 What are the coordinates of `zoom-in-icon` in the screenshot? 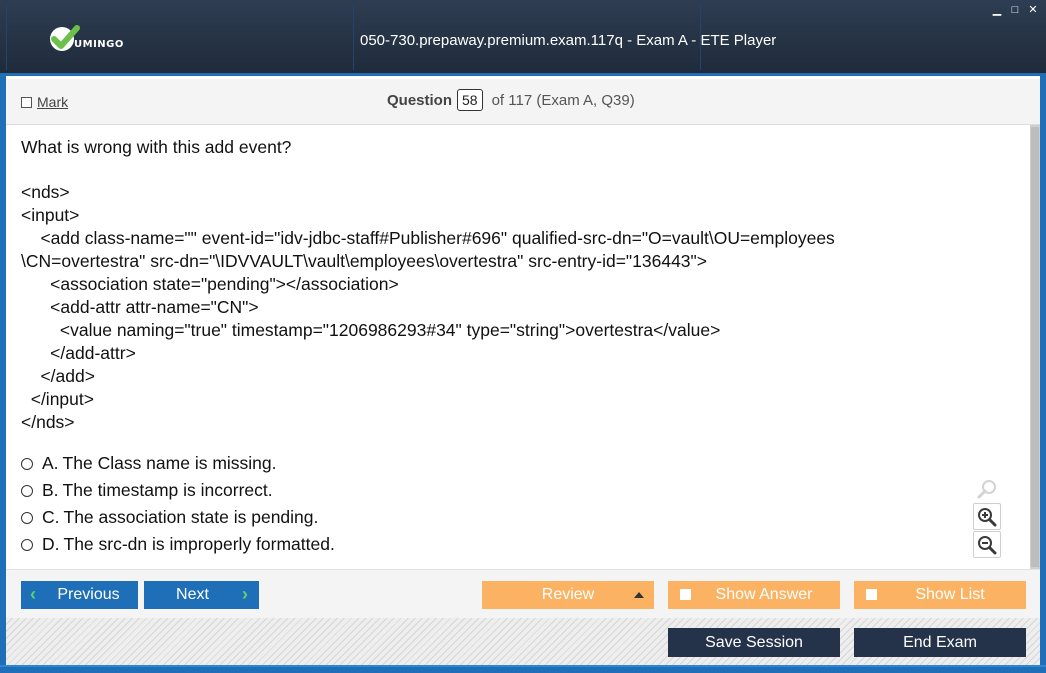 It's located at (987, 516).